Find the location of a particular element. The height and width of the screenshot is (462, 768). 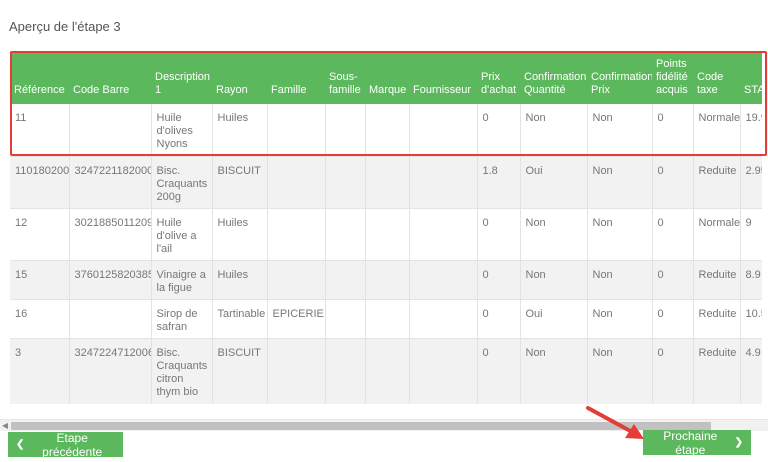

table-cell: Huile d'olive a l'ail is located at coordinates (182, 234).